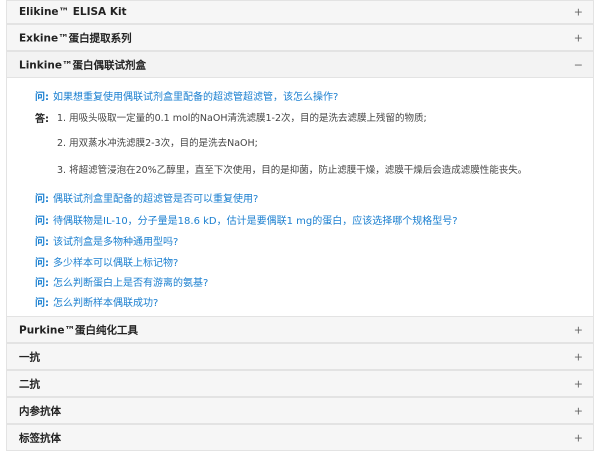 This screenshot has width=600, height=451. What do you see at coordinates (300, 383) in the screenshot?
I see `accordion-header-secondary-antibody: 二抗 +` at bounding box center [300, 383].